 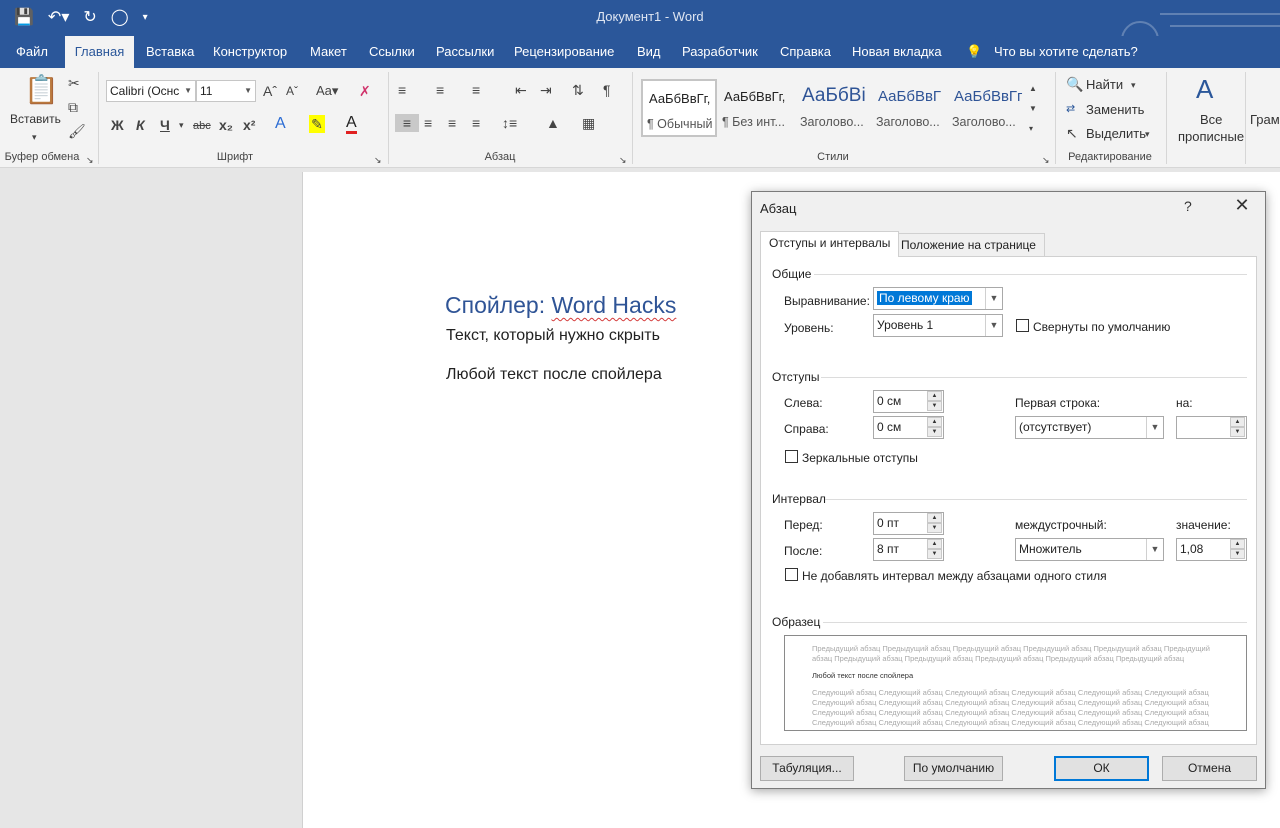 What do you see at coordinates (1031, 129) in the screenshot?
I see `styles-more-icon: ▾` at bounding box center [1031, 129].